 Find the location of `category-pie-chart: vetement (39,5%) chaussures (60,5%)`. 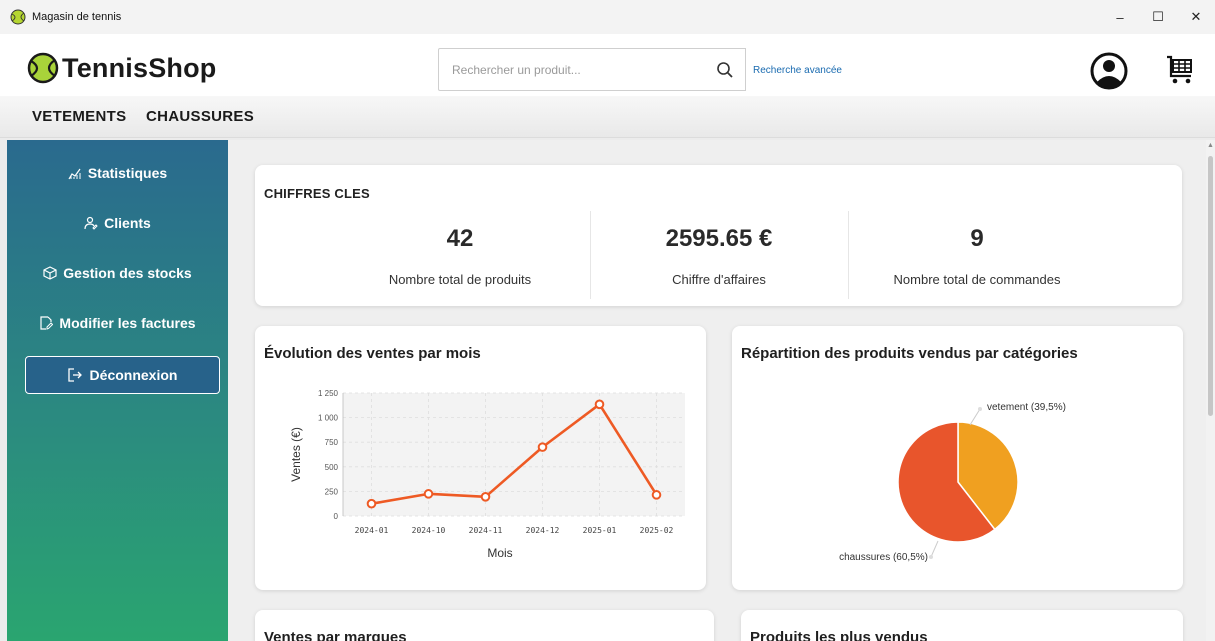

category-pie-chart: vetement (39,5%) chaussures (60,5%) is located at coordinates (952, 482).